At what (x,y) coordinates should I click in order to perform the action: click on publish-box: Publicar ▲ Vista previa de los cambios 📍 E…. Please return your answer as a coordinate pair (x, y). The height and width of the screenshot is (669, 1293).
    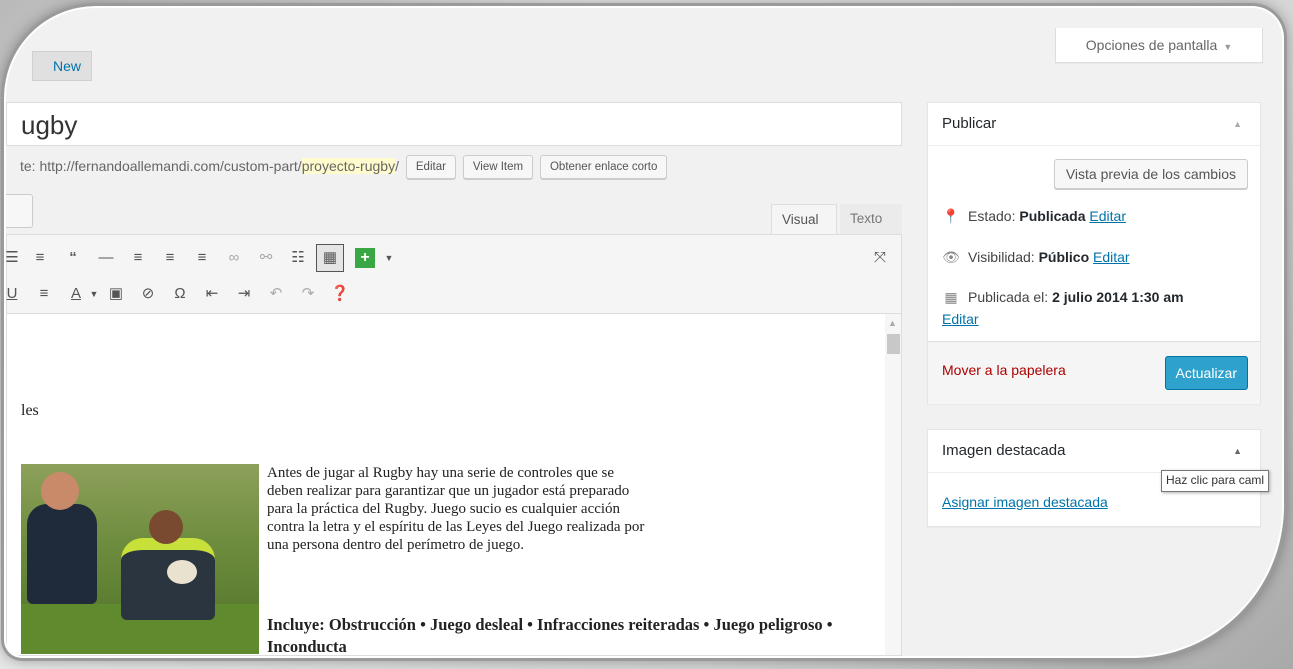
    Looking at the image, I should click on (1094, 253).